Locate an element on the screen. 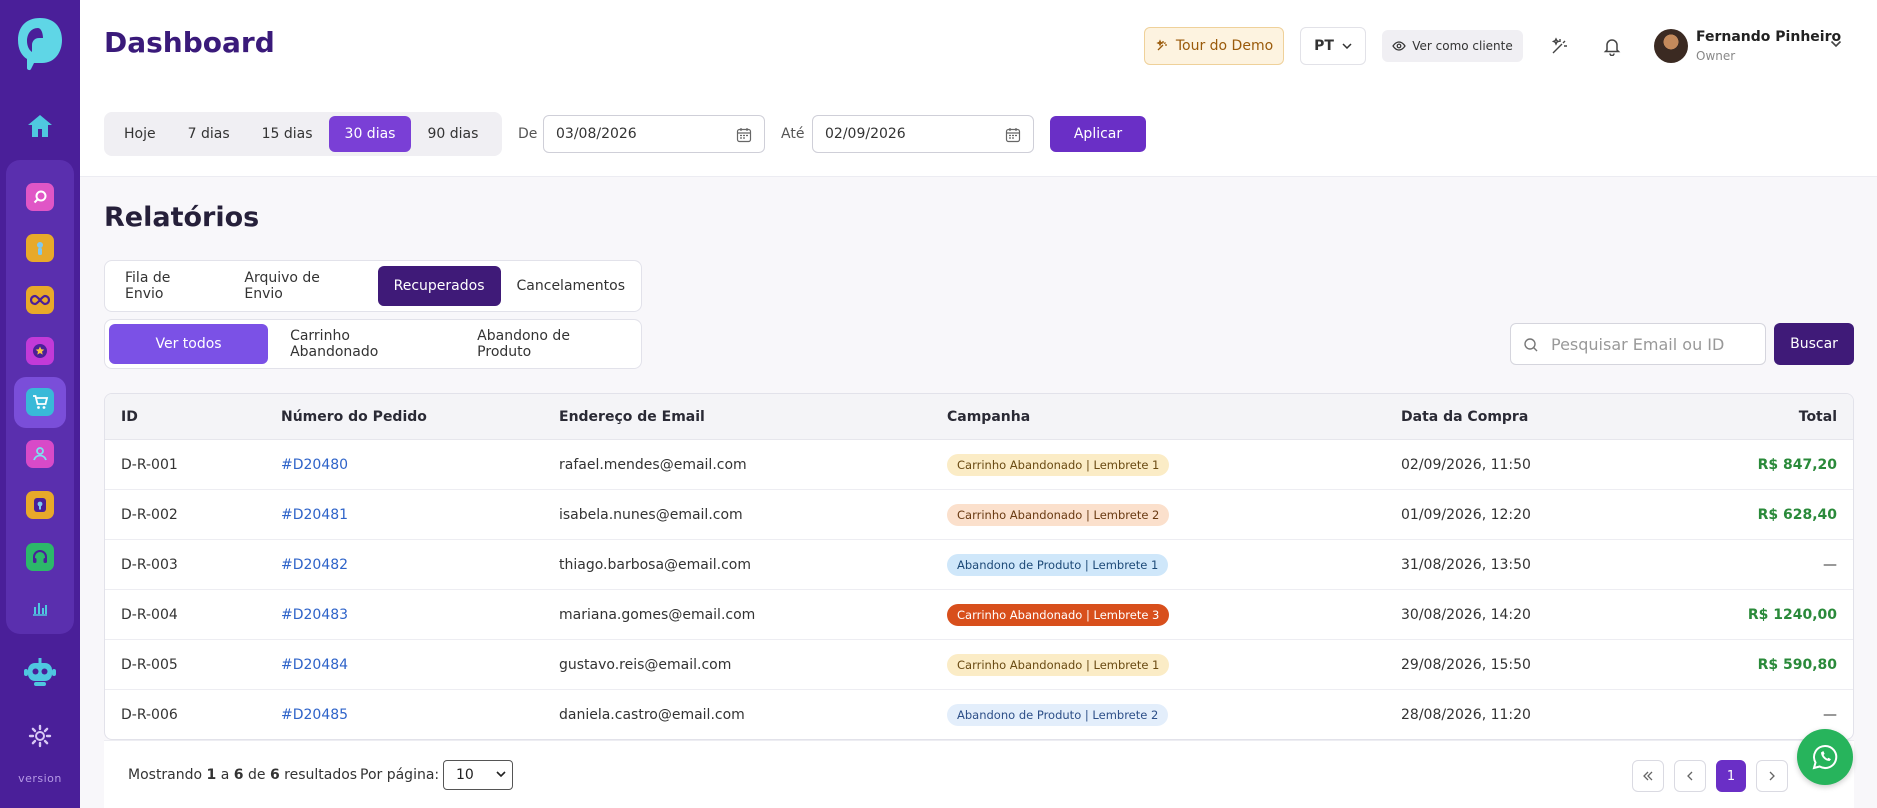 This screenshot has width=1877, height=808. col-email: Endereço de Email is located at coordinates (632, 416).